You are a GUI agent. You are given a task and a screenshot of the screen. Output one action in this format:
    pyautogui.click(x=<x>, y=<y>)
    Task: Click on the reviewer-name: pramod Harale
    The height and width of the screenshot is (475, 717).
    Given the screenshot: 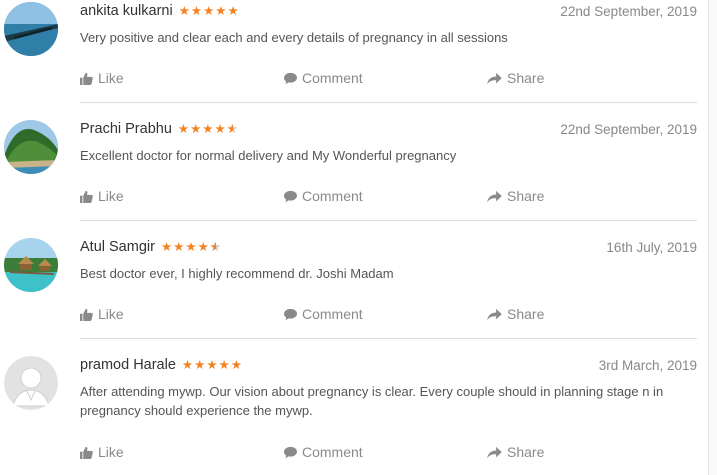 What is the action you would take?
    pyautogui.click(x=128, y=364)
    